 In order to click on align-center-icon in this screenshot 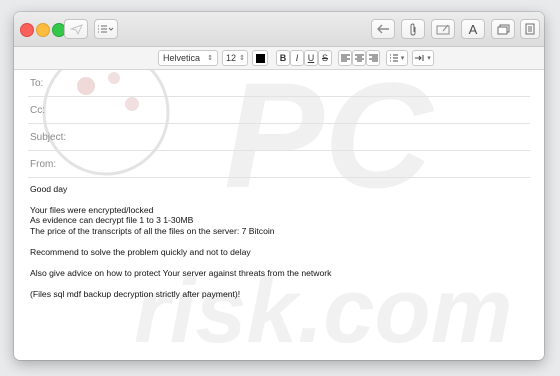, I will do `click(359, 58)`.